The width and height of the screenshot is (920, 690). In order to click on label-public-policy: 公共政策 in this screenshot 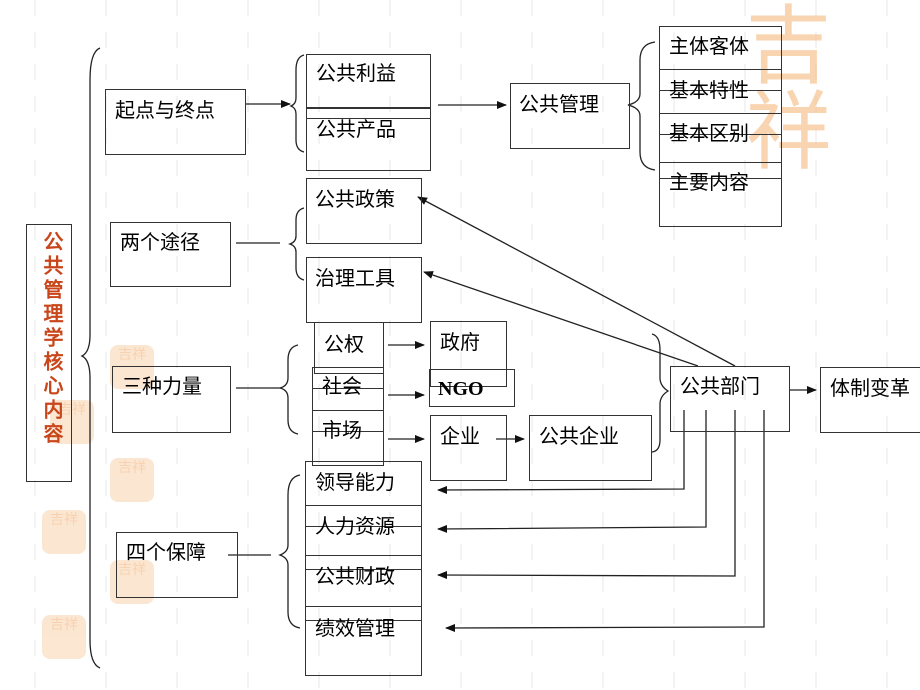, I will do `click(355, 199)`.